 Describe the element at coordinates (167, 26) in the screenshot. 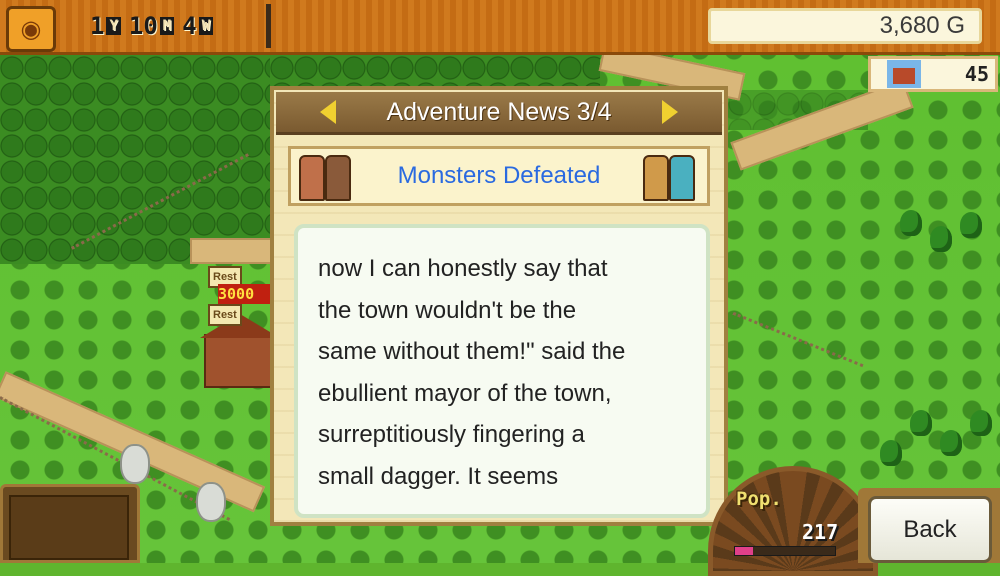

I see `date-month-unit: M` at that location.